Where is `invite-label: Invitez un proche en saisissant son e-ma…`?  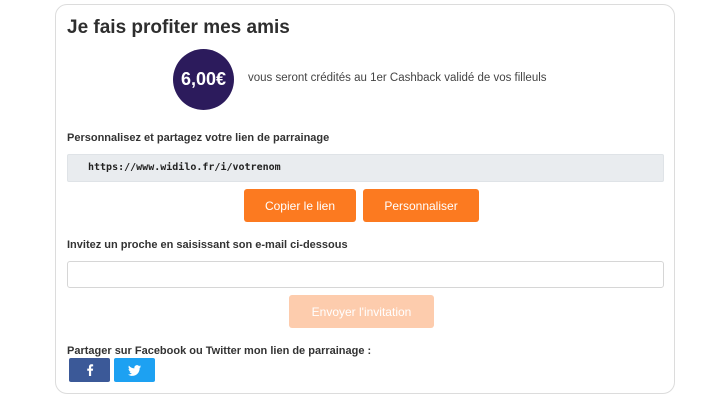
invite-label: Invitez un proche en saisissant son e-ma… is located at coordinates (207, 245).